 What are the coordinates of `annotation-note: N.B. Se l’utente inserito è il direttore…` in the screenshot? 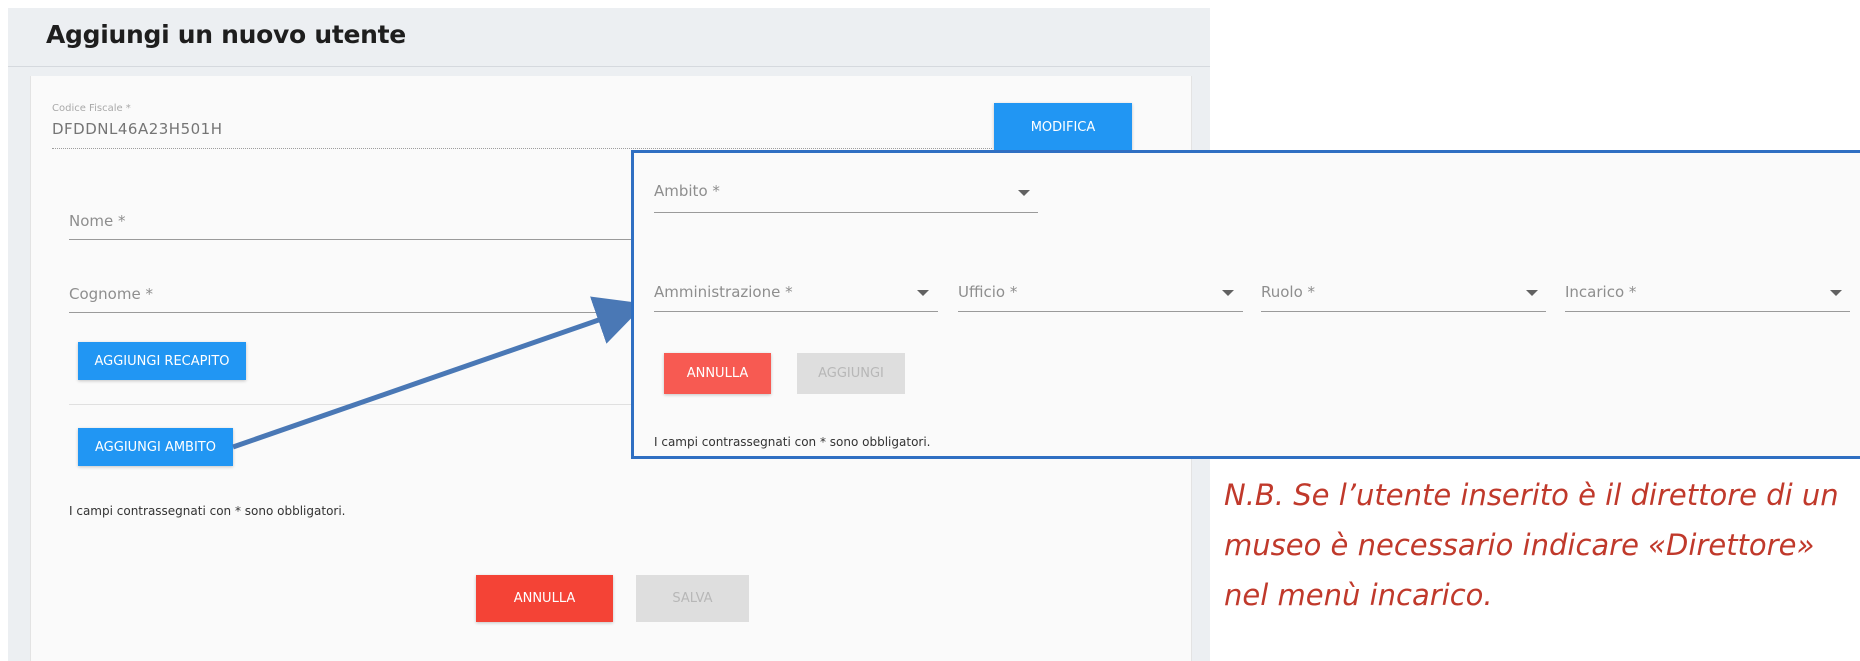 It's located at (1531, 545).